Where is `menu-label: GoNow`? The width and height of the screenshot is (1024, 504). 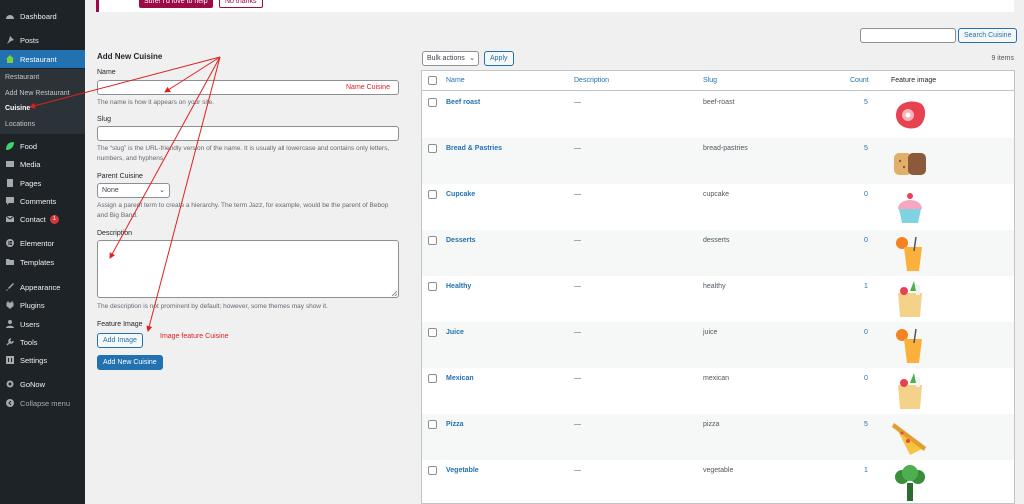 menu-label: GoNow is located at coordinates (33, 384).